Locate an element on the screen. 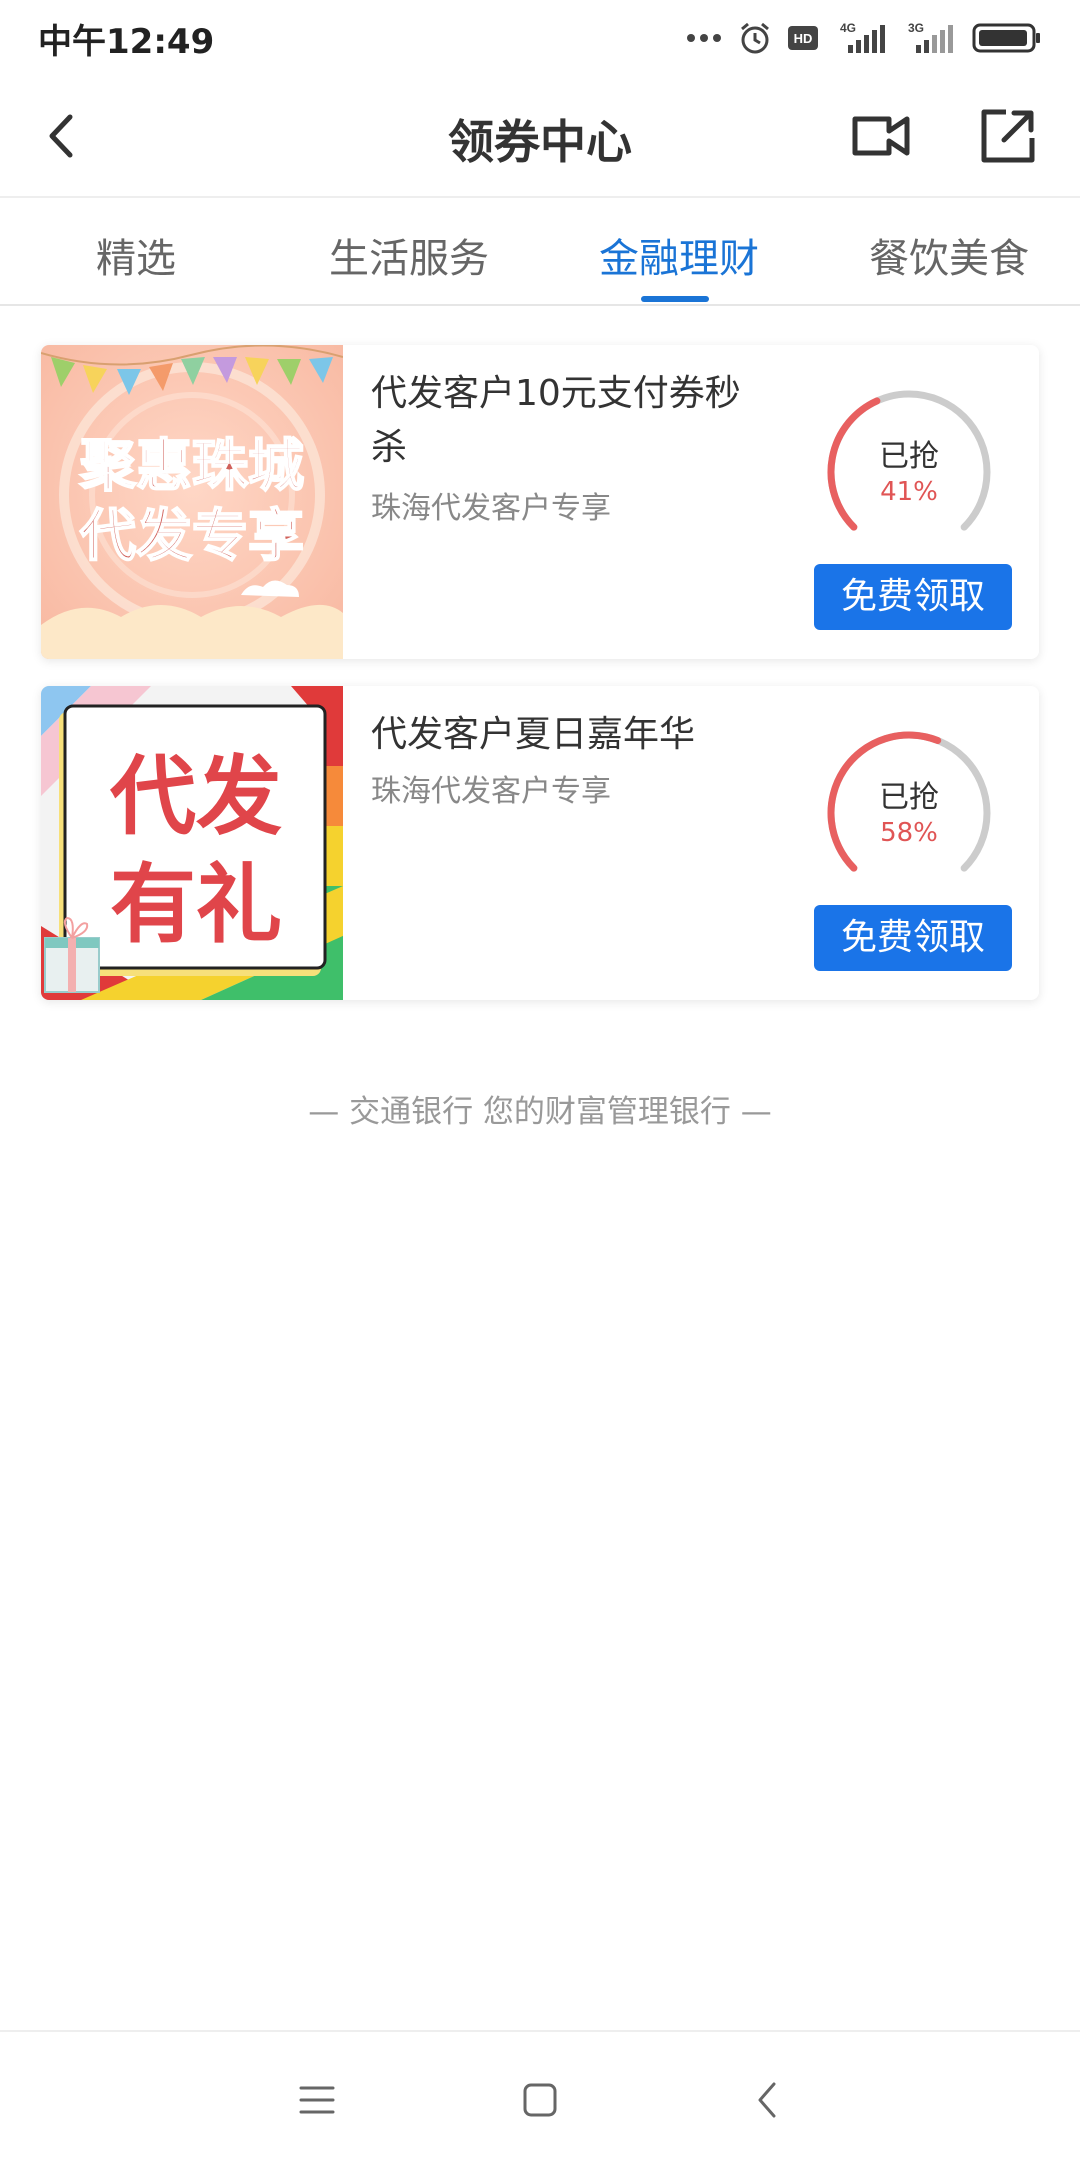 This screenshot has height=2160, width=1080. share-icon is located at coordinates (1008, 136).